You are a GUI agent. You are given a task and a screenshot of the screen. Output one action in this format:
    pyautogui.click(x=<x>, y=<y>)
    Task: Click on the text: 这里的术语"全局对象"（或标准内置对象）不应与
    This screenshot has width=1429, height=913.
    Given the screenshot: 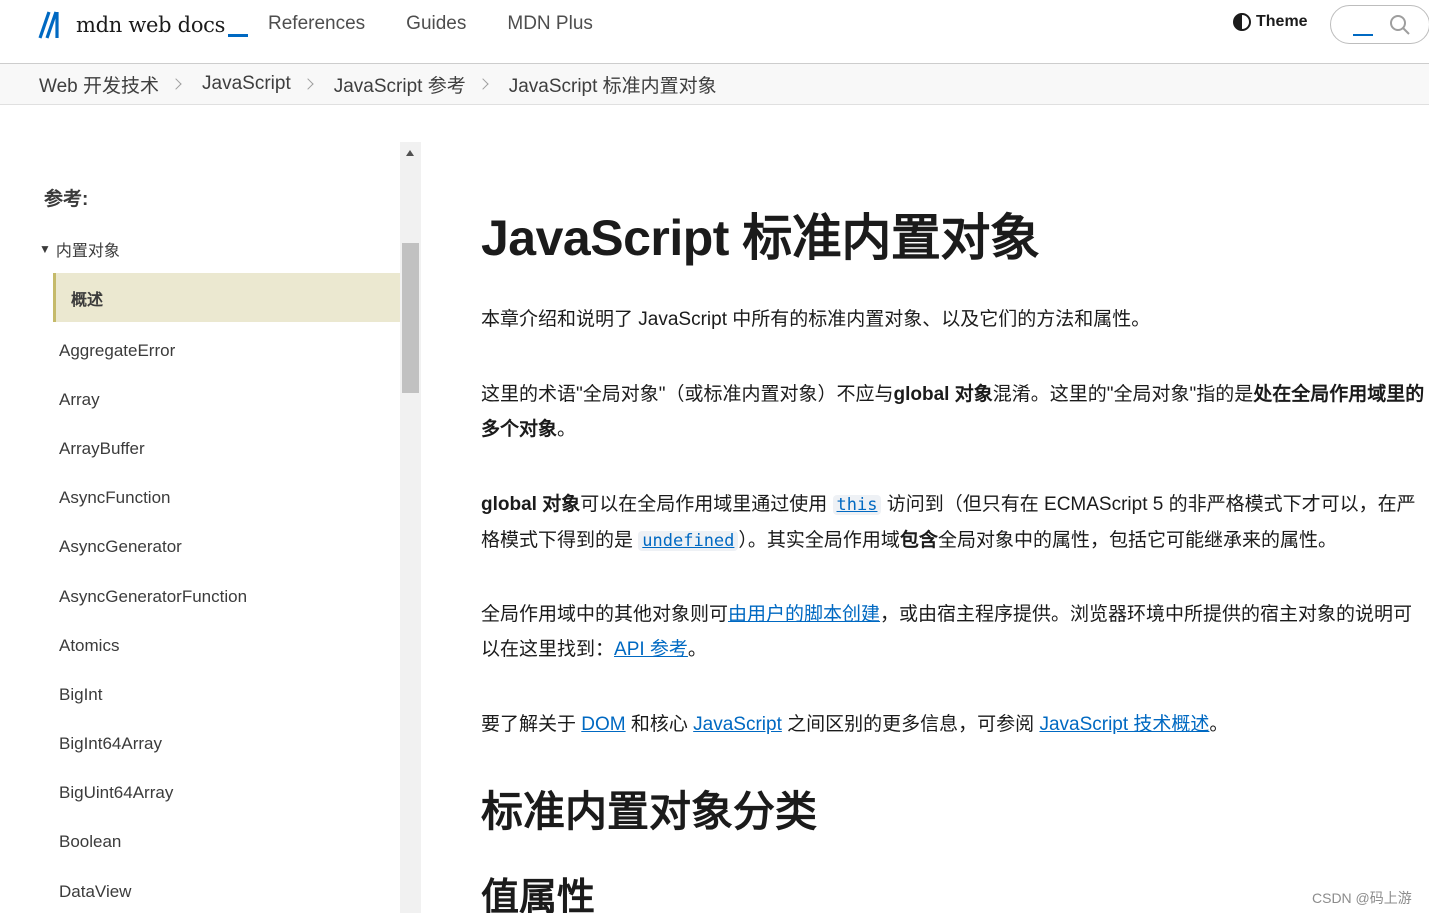 What is the action you would take?
    pyautogui.click(x=687, y=394)
    